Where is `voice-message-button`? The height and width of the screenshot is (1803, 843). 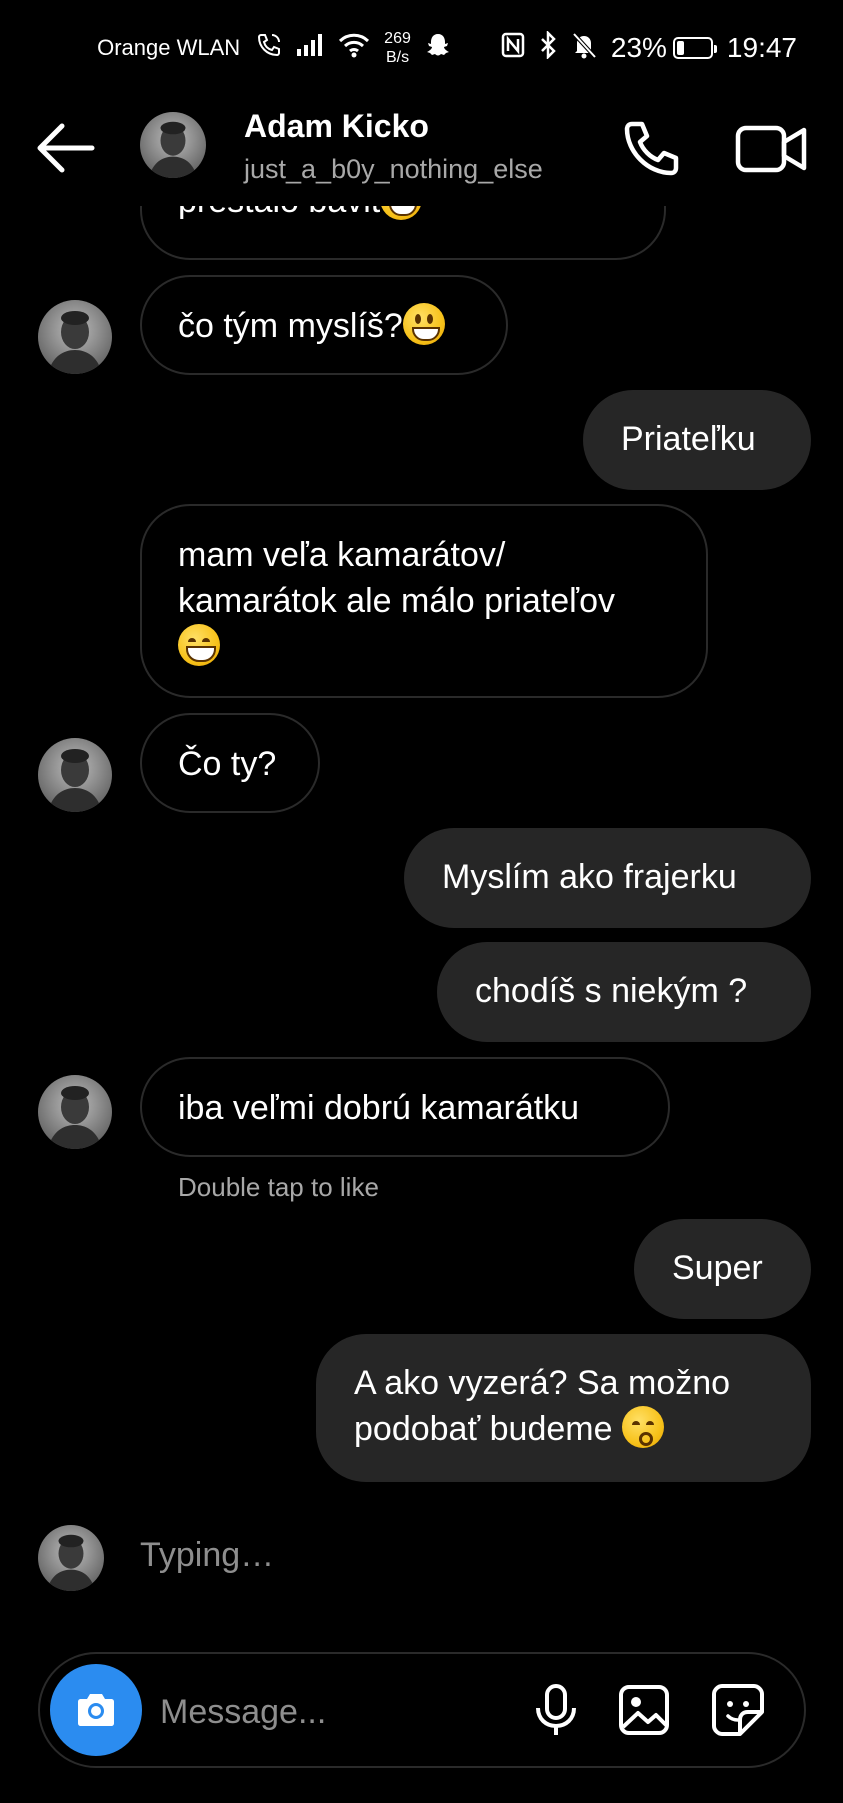 voice-message-button is located at coordinates (556, 1710).